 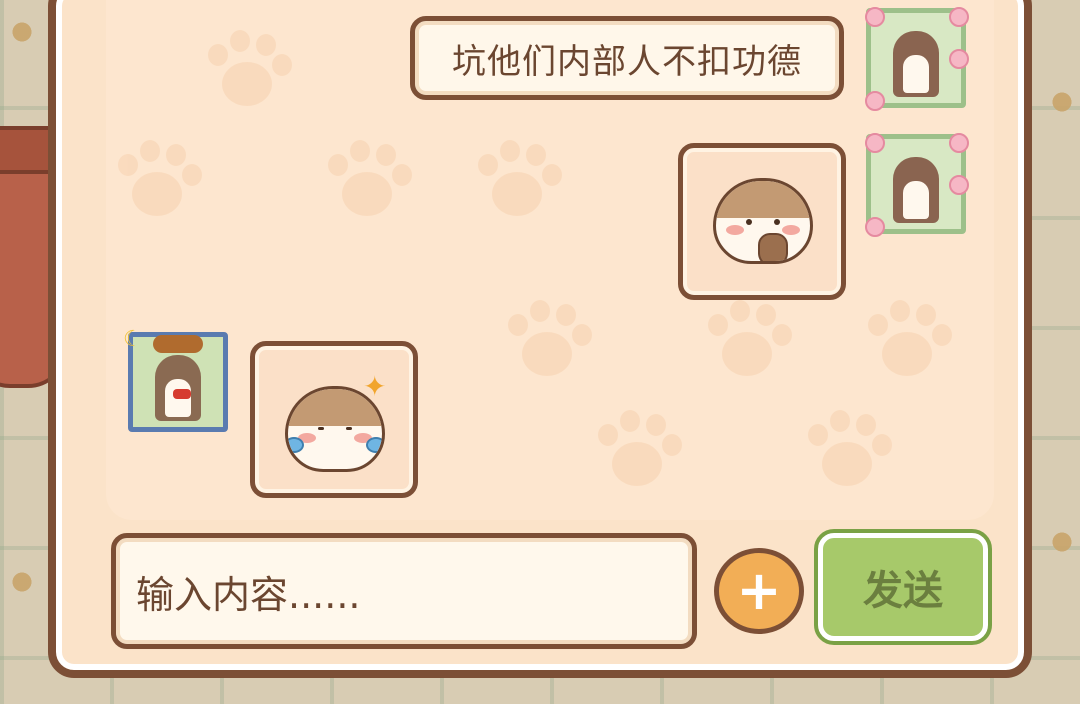 What do you see at coordinates (175, 379) in the screenshot?
I see `otter-witch-hat-avatar-icon: ☾` at bounding box center [175, 379].